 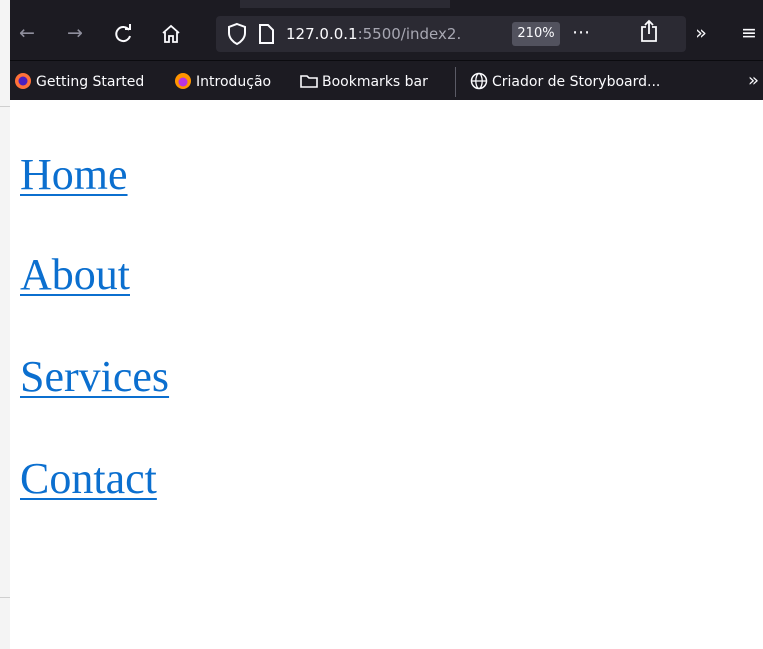 I want to click on more-dots-icon: ⋯, so click(x=581, y=33).